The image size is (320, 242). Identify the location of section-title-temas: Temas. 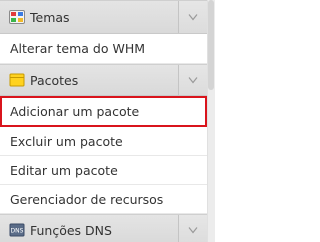
(50, 17).